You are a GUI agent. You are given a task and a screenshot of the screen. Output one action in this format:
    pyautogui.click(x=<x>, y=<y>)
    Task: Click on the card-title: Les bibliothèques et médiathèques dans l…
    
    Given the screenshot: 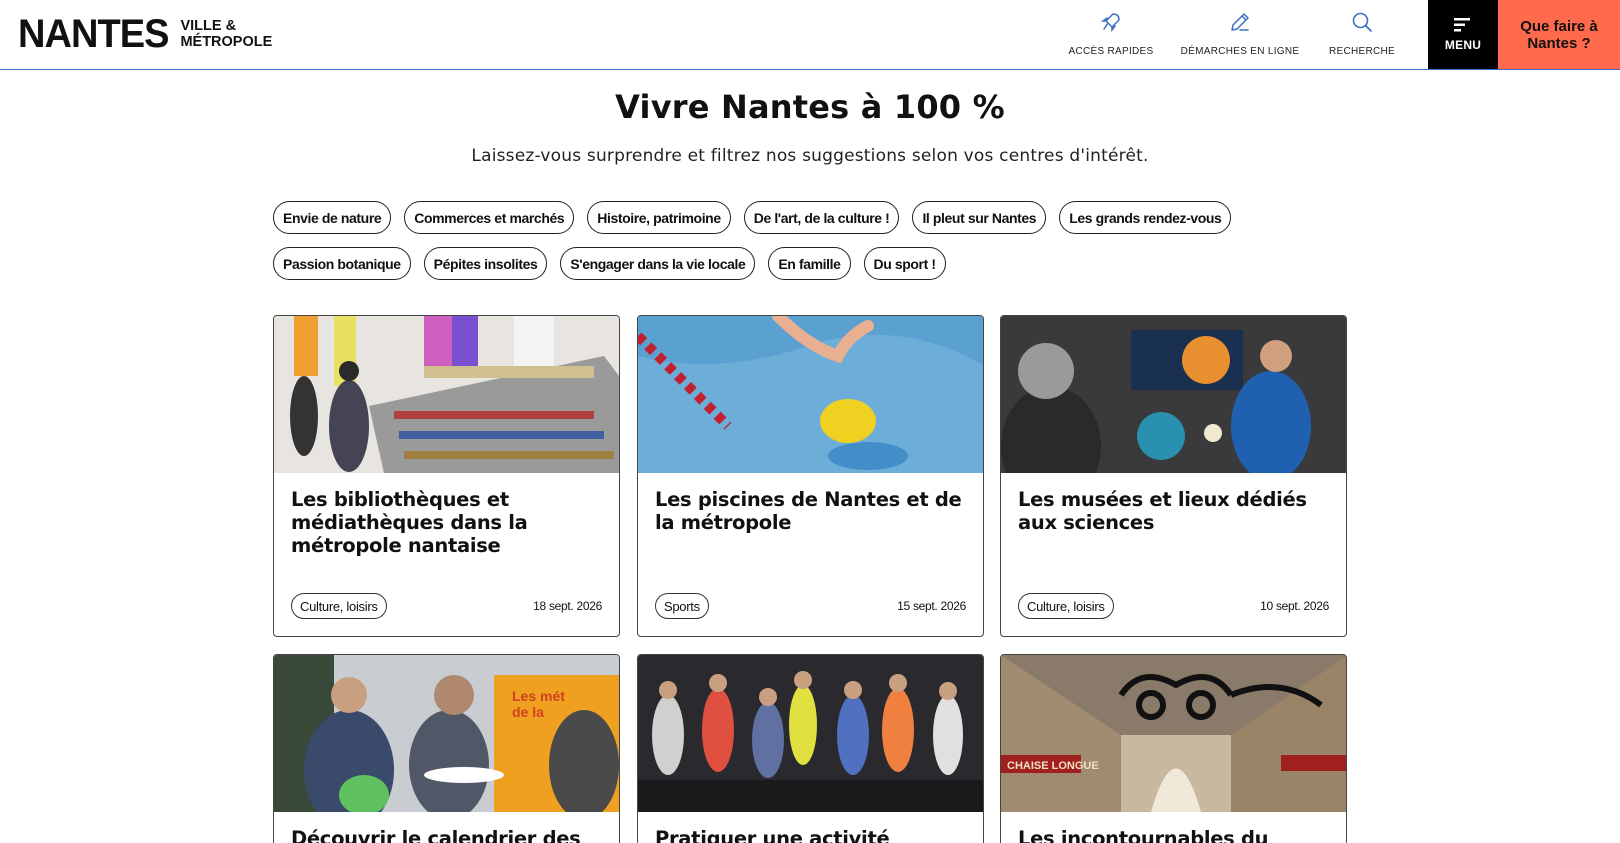 What is the action you would take?
    pyautogui.click(x=409, y=522)
    